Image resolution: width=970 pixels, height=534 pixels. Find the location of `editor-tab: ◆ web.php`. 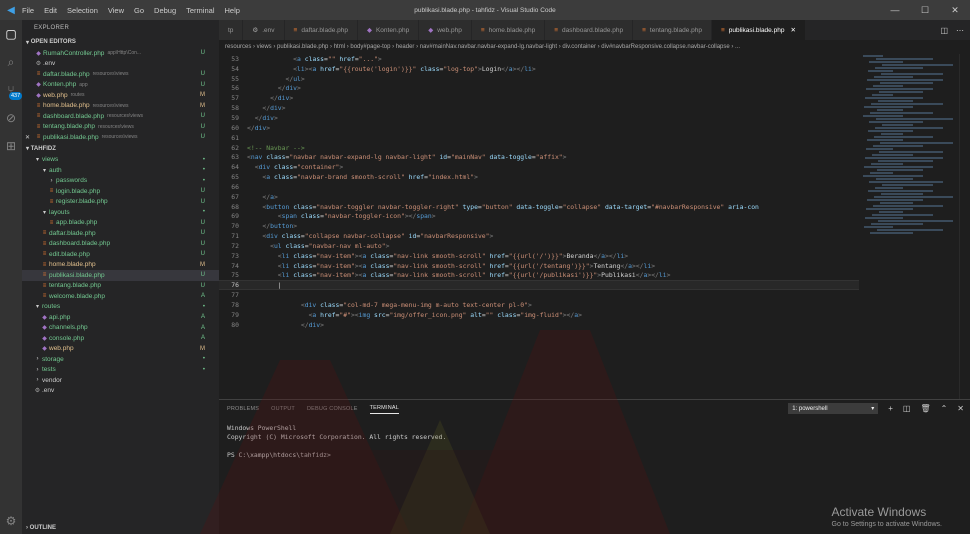

editor-tab: ◆ web.php is located at coordinates (445, 30).